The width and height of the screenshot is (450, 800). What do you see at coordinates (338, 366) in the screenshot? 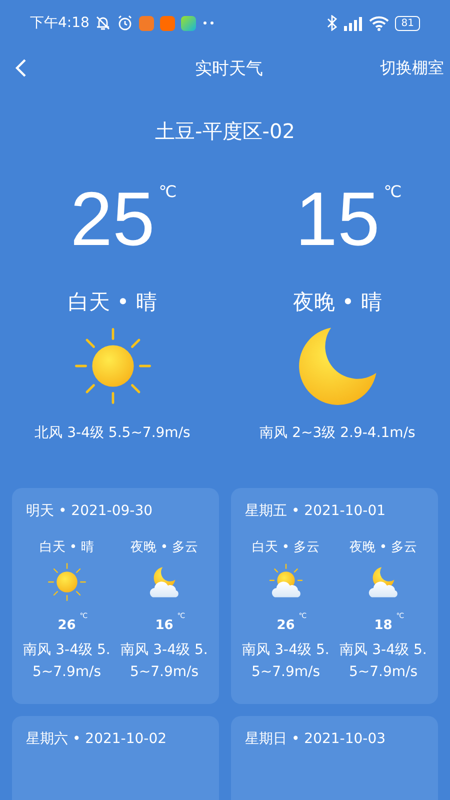
I see `moon-icon` at bounding box center [338, 366].